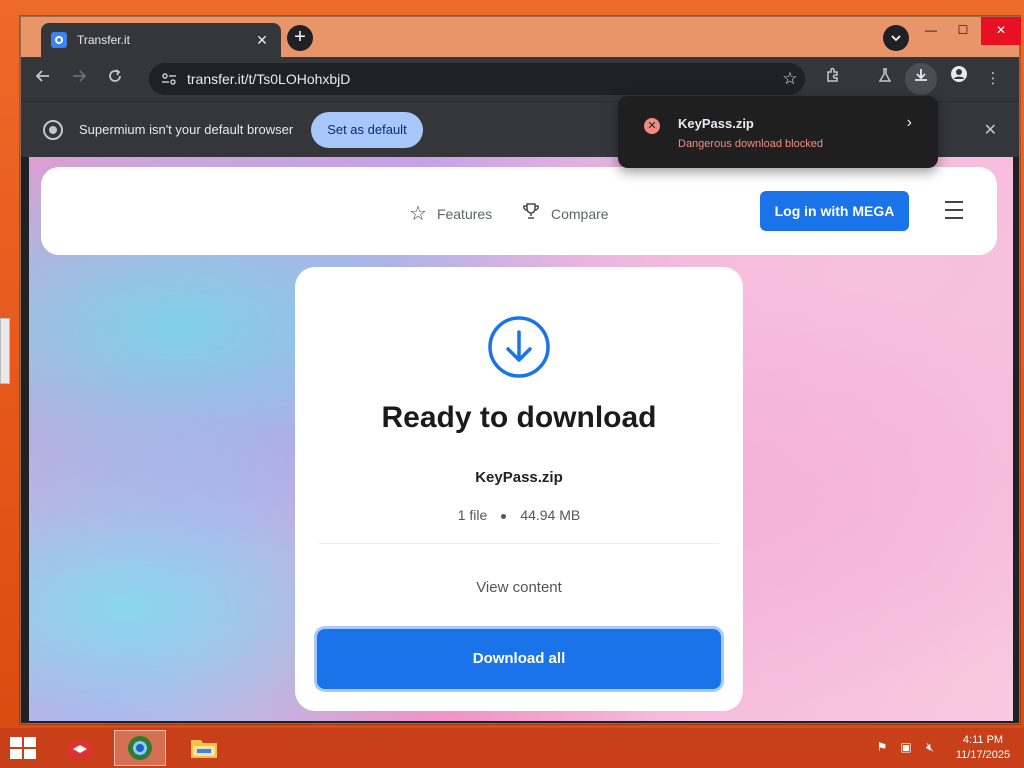 The width and height of the screenshot is (1024, 768). Describe the element at coordinates (204, 748) in the screenshot. I see `taskbar-file-explorer-icon` at that location.